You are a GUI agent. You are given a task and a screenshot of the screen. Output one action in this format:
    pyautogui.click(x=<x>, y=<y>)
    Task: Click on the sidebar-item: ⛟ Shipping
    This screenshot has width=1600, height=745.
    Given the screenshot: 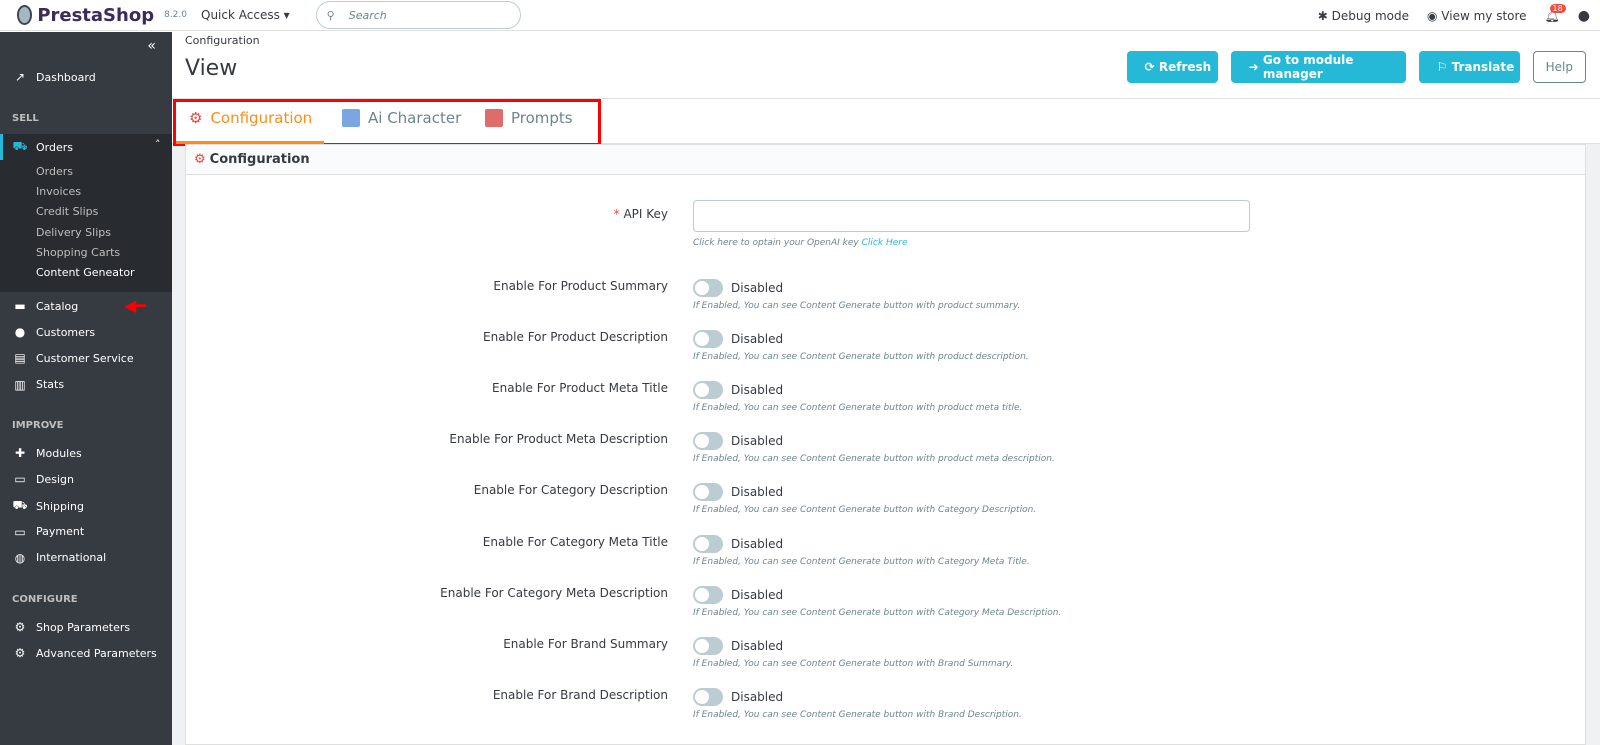 What is the action you would take?
    pyautogui.click(x=48, y=506)
    